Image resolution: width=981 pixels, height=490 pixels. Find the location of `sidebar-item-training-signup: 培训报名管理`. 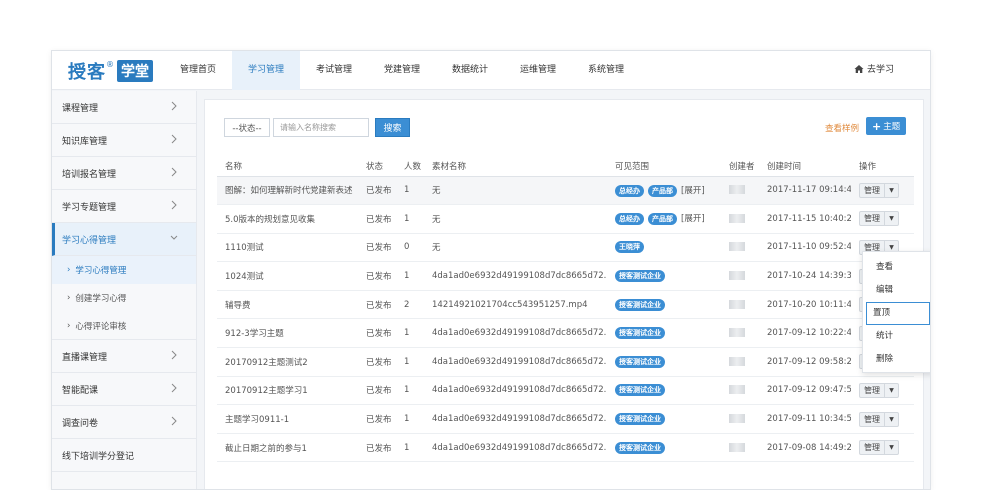

sidebar-item-training-signup: 培训报名管理 is located at coordinates (124, 173).